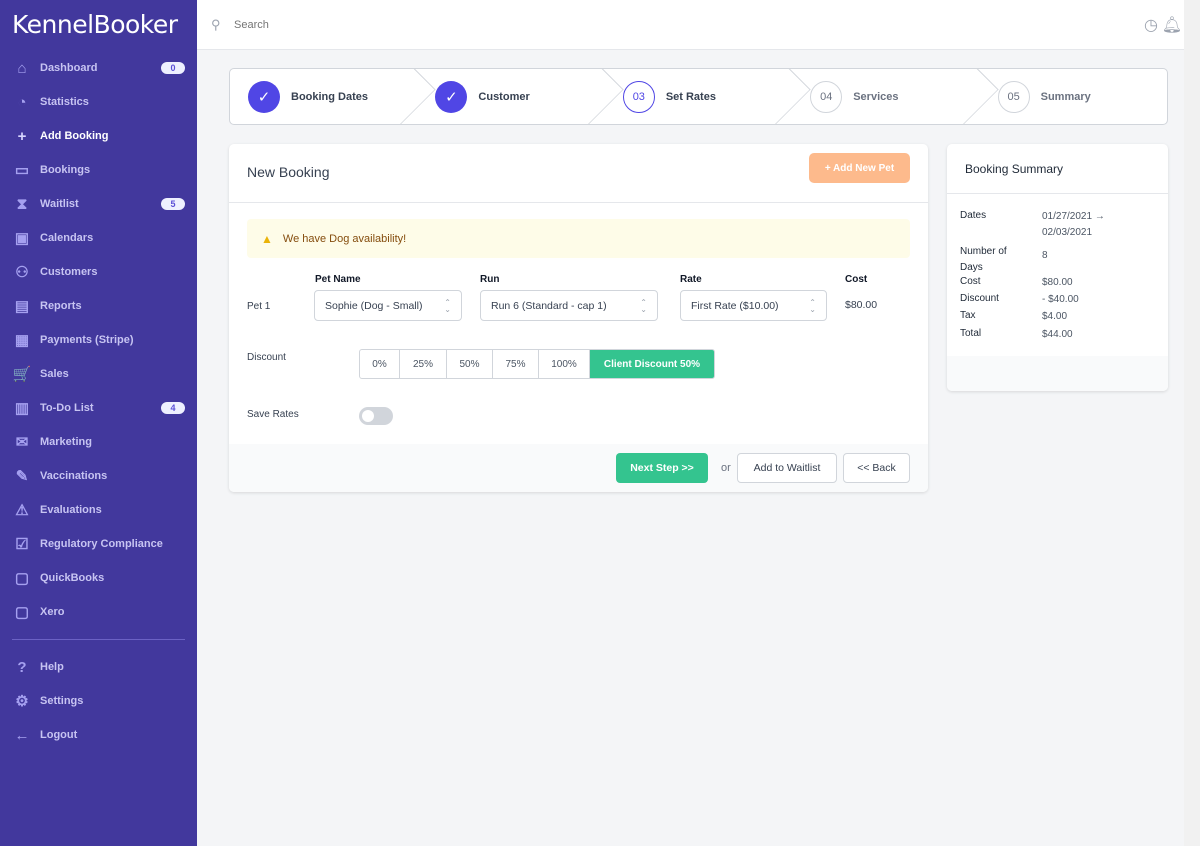 The image size is (1200, 846). Describe the element at coordinates (98, 340) in the screenshot. I see `sidebar-item-payments-stripe: ▦ Payments (Stripe)` at that location.